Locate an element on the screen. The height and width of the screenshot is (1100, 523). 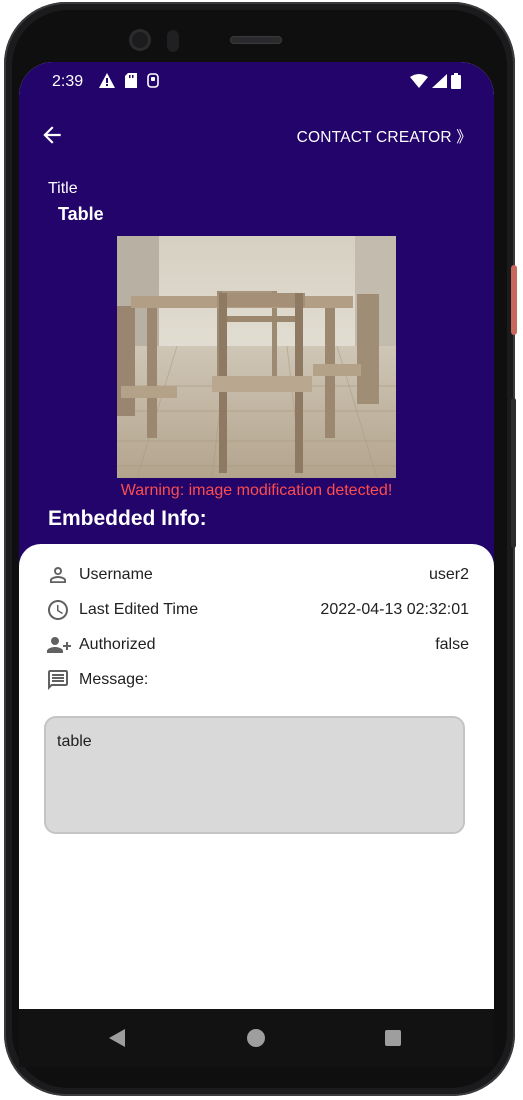
sd-card-icon is located at coordinates (131, 80).